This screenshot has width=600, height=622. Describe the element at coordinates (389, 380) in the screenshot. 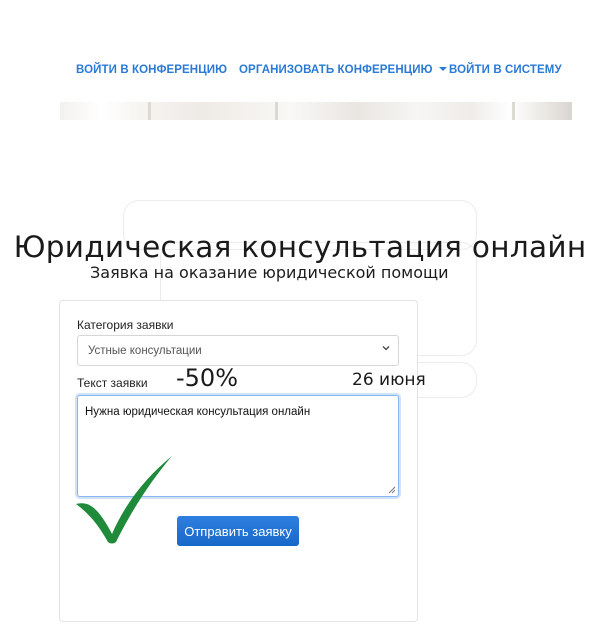

I see `promo-date: 26 июня` at that location.